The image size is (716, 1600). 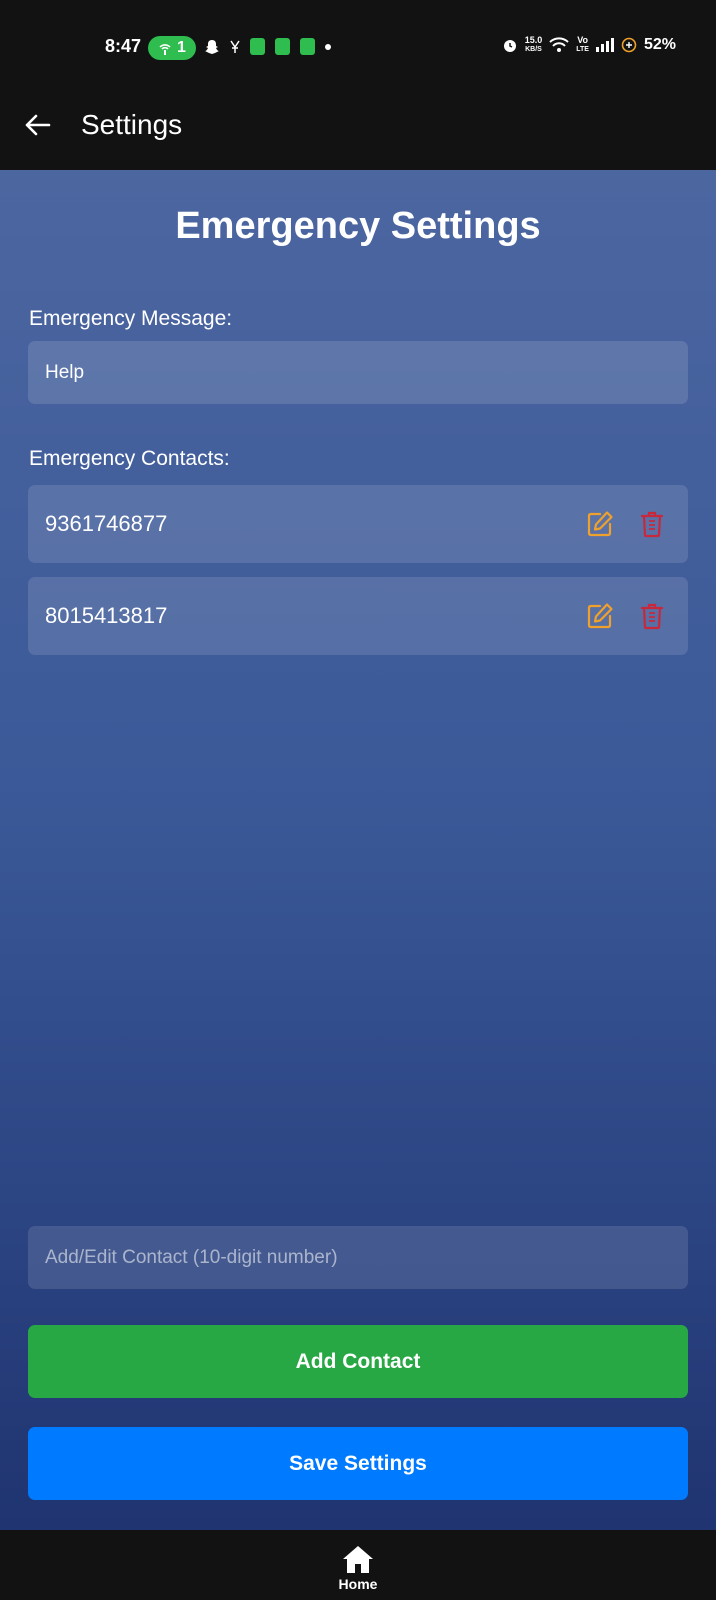 I want to click on back-button, so click(x=38, y=125).